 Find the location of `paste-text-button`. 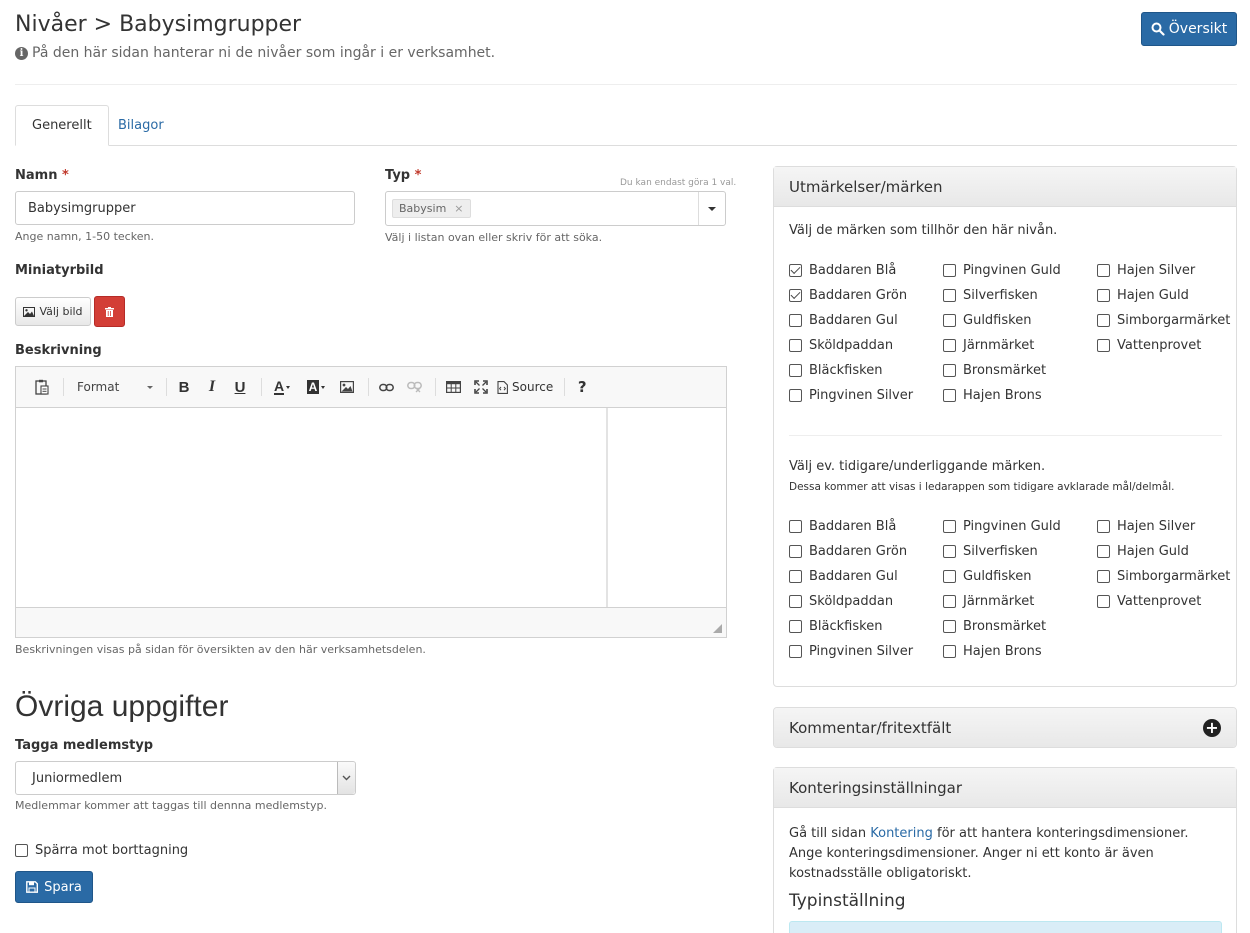

paste-text-button is located at coordinates (42, 387).